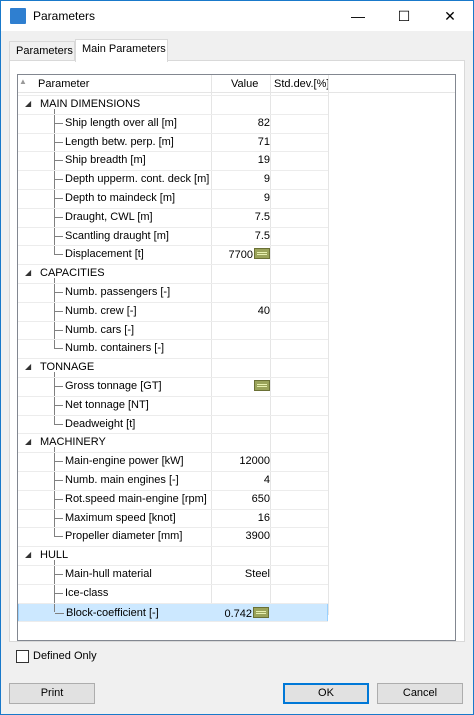 This screenshot has height=715, width=474. Describe the element at coordinates (173, 292) in the screenshot. I see `parameter-row: Numb. passengers [-]` at that location.